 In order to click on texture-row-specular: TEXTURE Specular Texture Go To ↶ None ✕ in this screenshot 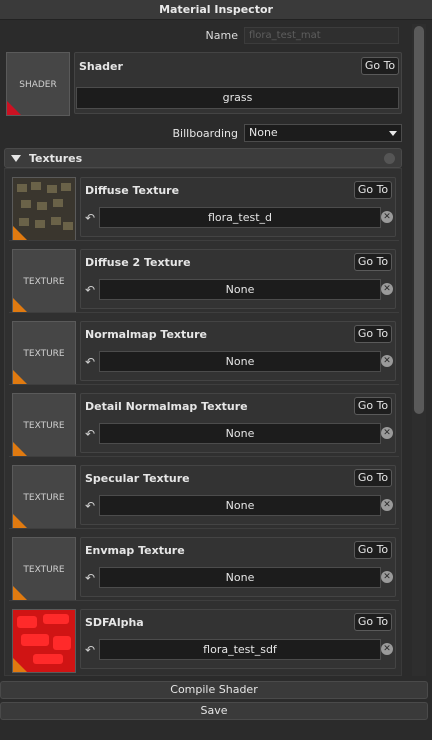, I will do `click(203, 493)`.